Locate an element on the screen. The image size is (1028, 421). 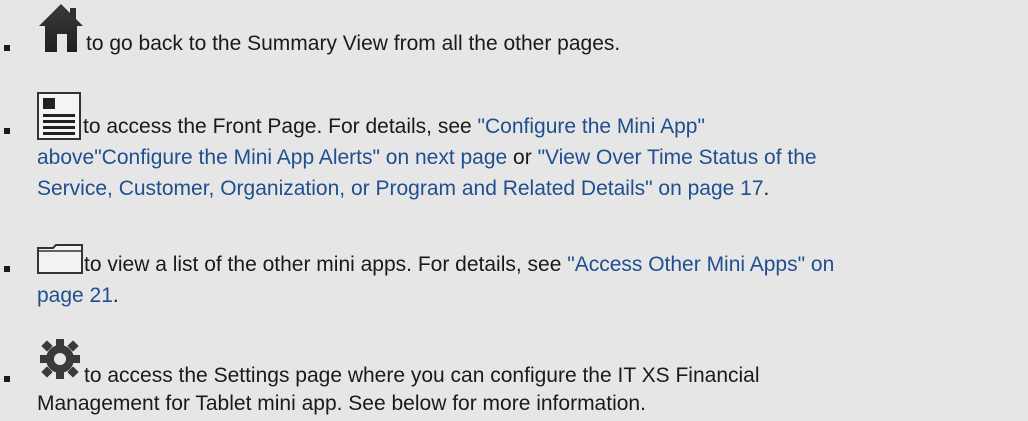
or-text: or is located at coordinates (522, 157).